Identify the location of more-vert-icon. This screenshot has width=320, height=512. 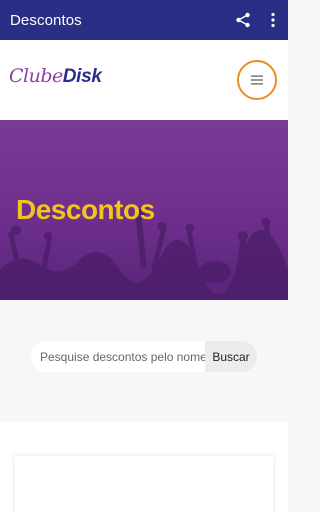
(273, 20).